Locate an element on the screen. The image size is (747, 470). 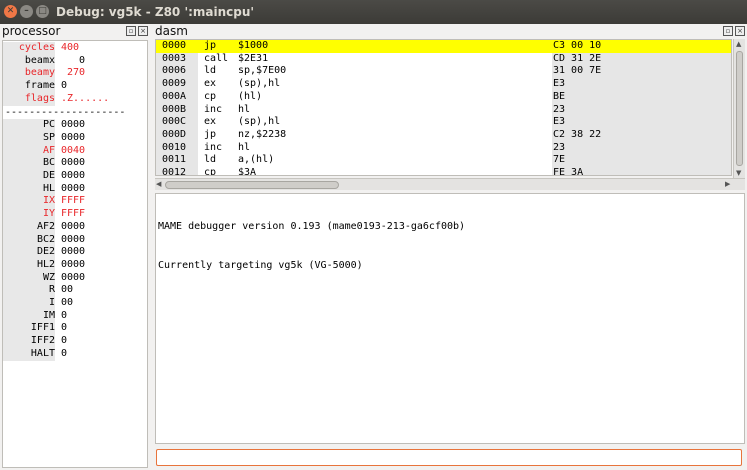
dasm-address: 000B is located at coordinates (174, 109).